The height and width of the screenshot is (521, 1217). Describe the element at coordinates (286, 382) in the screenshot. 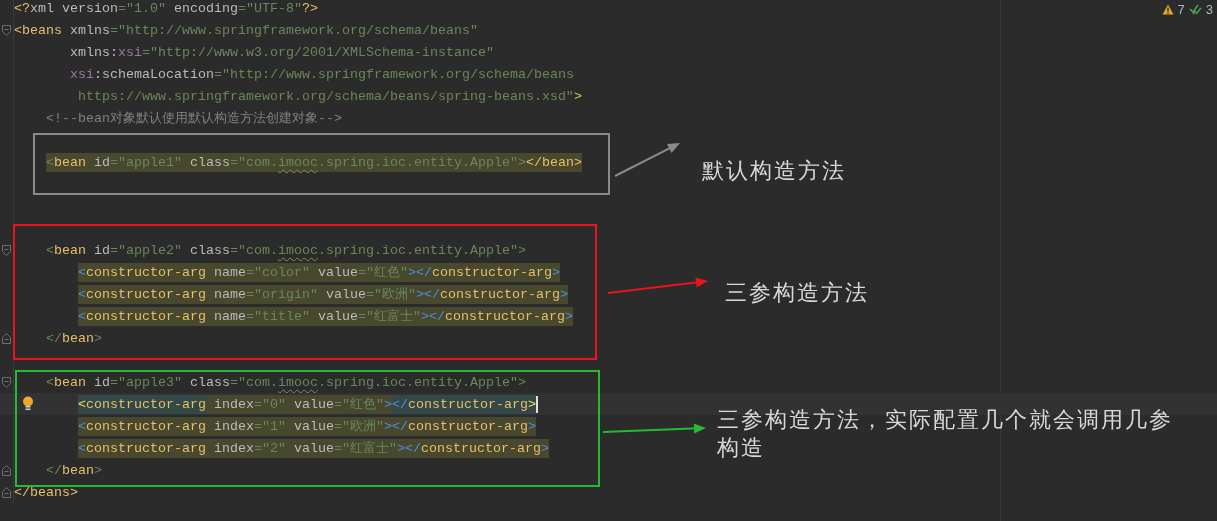

I see `code-line: <bean id="apple3" class="com.imooc.spring.ioc.entity.Apple">` at that location.